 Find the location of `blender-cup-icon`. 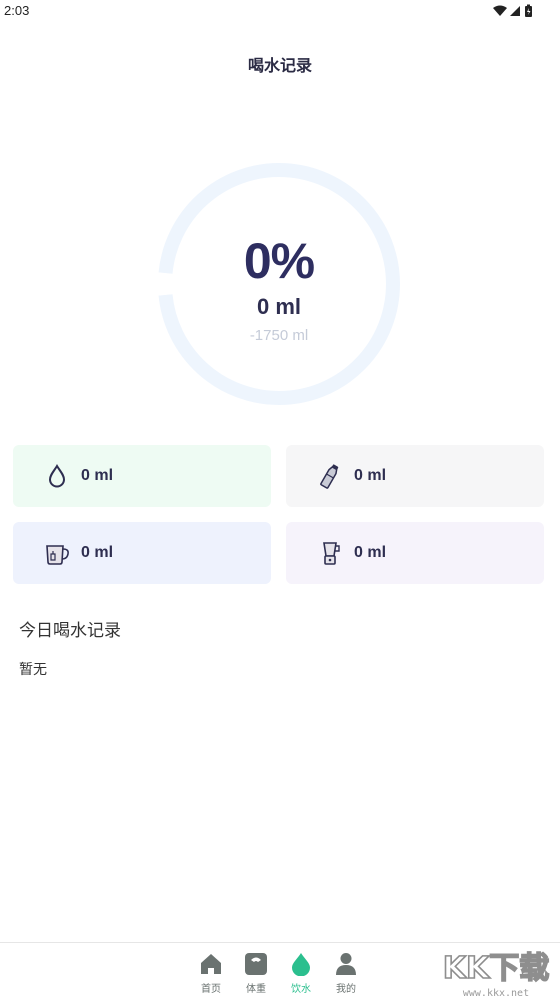

blender-cup-icon is located at coordinates (331, 553).